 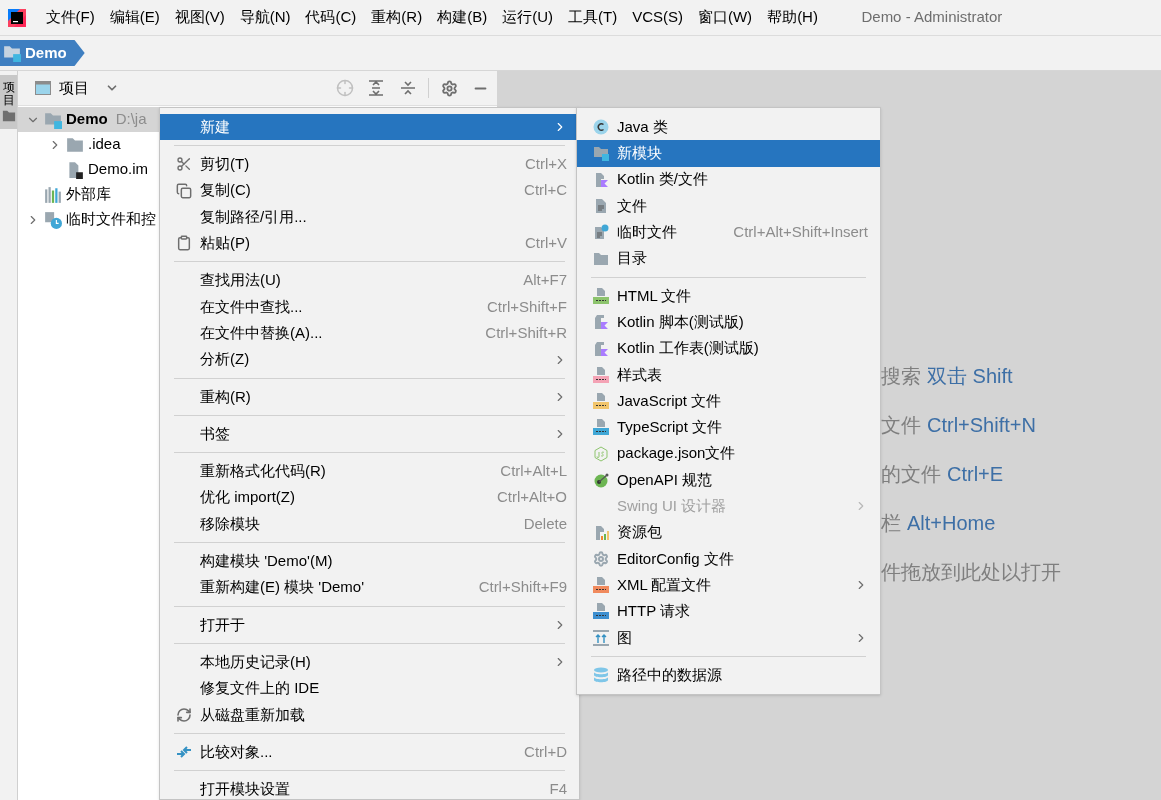 I want to click on shortcut-text: Ctrl+Alt+Shift+Insert, so click(x=800, y=232).